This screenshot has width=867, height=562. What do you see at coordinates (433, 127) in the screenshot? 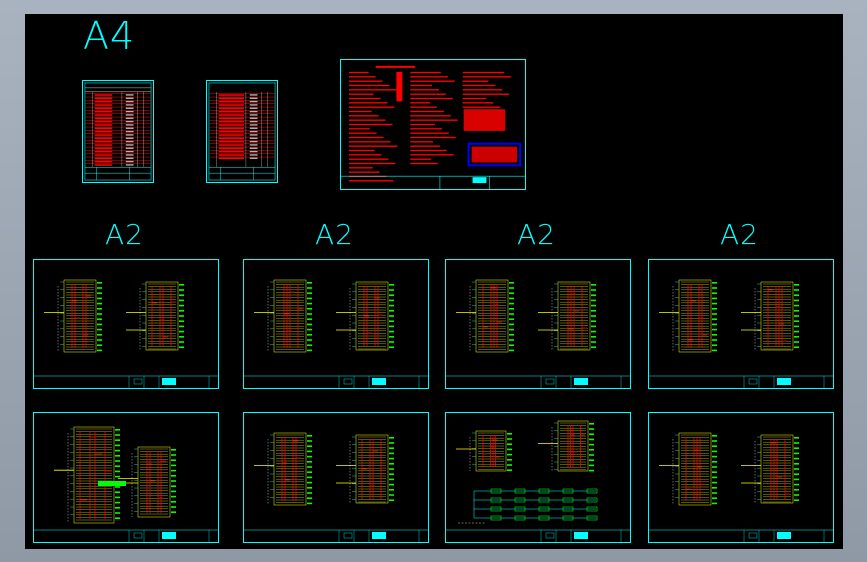
I see `notes-drawing` at bounding box center [433, 127].